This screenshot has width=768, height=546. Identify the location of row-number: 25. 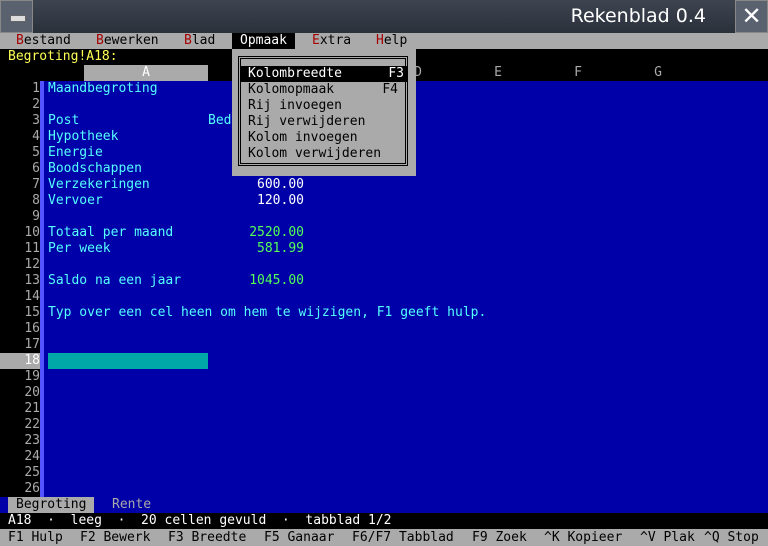
(20, 473).